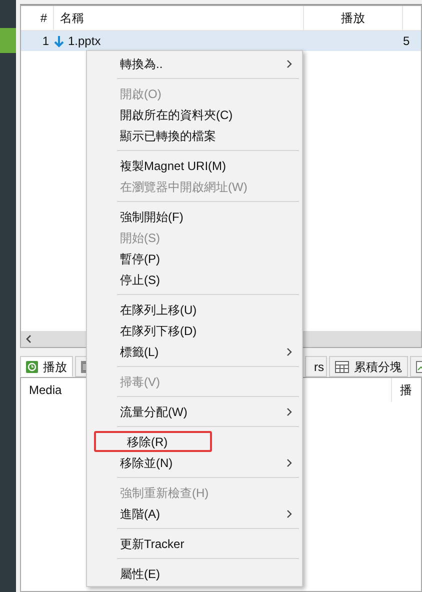 The height and width of the screenshot is (592, 422). What do you see at coordinates (194, 411) in the screenshot?
I see `menu-item: 流量分配(W)` at bounding box center [194, 411].